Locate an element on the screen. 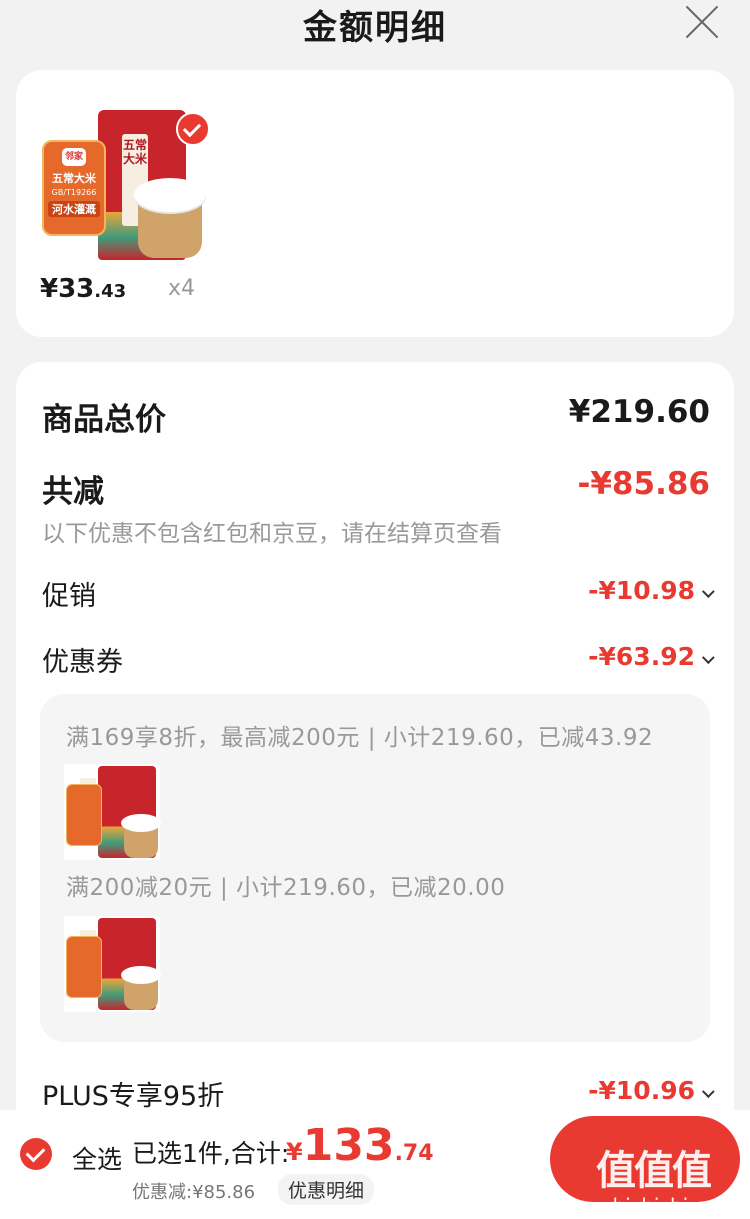  total-currency: ¥ is located at coordinates (294, 1152).